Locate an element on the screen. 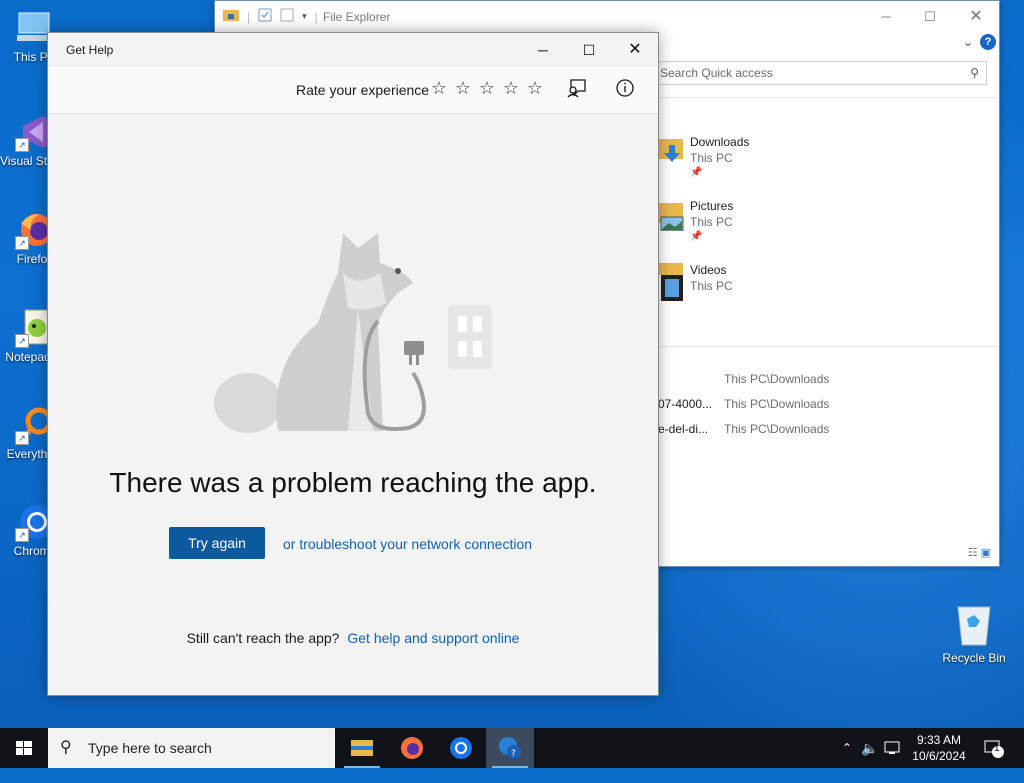  window-title: File Explorer is located at coordinates (357, 17).